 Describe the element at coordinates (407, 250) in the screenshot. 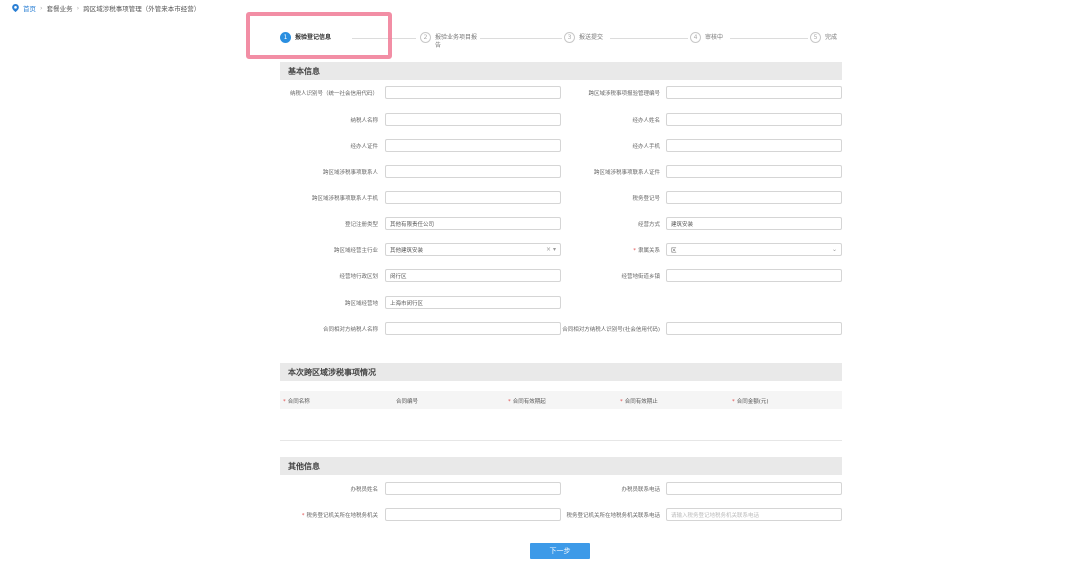

I see `industry-value: 其他建筑安装` at that location.